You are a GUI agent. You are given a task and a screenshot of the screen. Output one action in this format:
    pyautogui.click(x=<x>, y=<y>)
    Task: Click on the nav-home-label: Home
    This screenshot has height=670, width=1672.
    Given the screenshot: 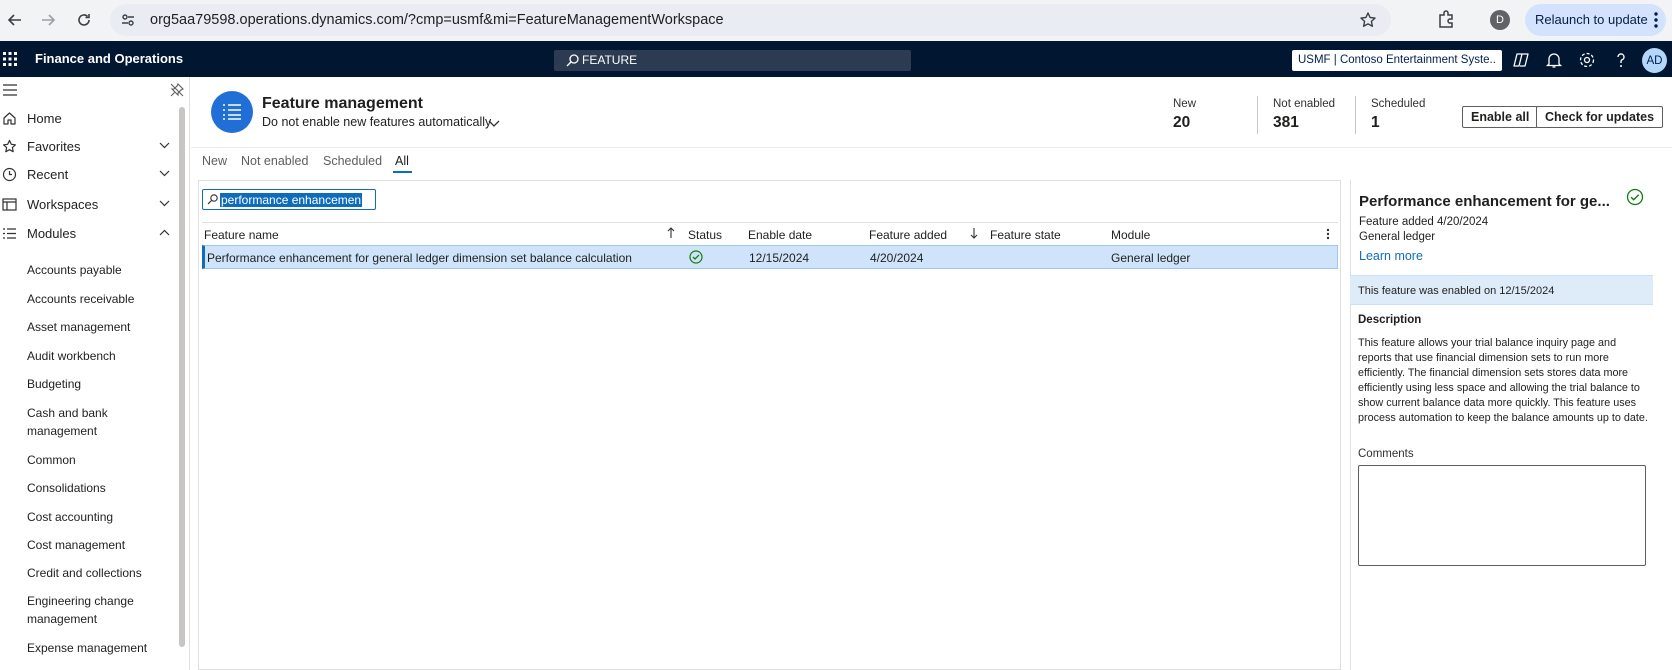 What is the action you would take?
    pyautogui.click(x=44, y=118)
    